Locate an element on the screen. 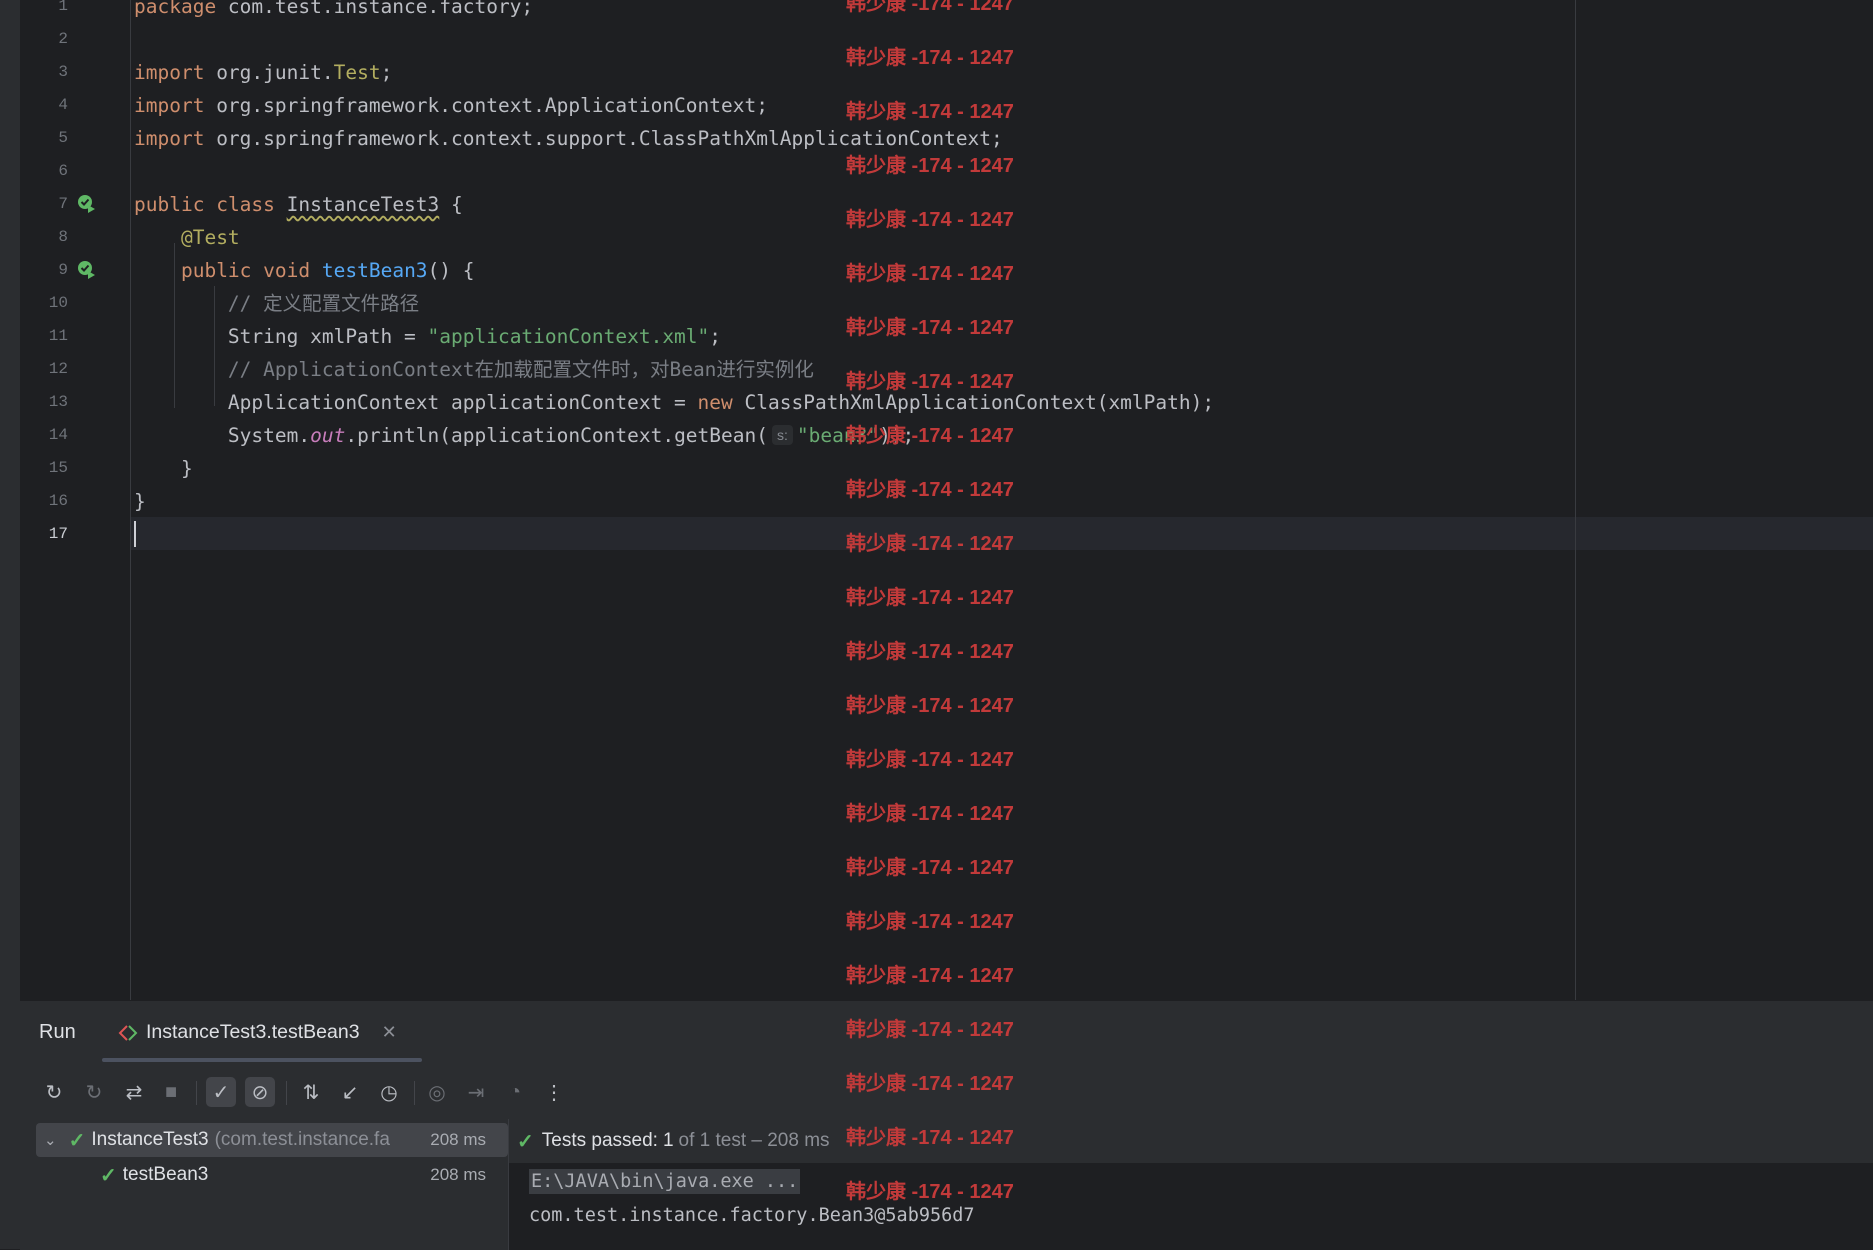 The height and width of the screenshot is (1250, 1873). constructor-call: ClassPathXmlApplicationContext(xmlPath); is located at coordinates (973, 402).